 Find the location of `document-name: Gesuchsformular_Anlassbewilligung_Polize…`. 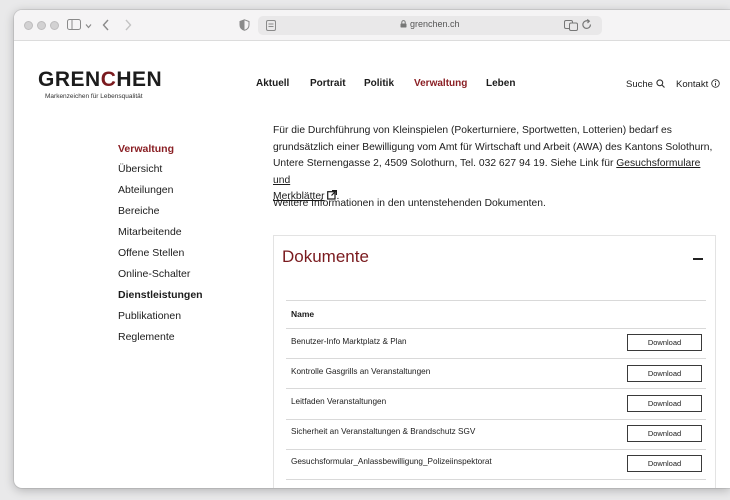

document-name: Gesuchsformular_Anlassbewilligung_Polize… is located at coordinates (391, 461).